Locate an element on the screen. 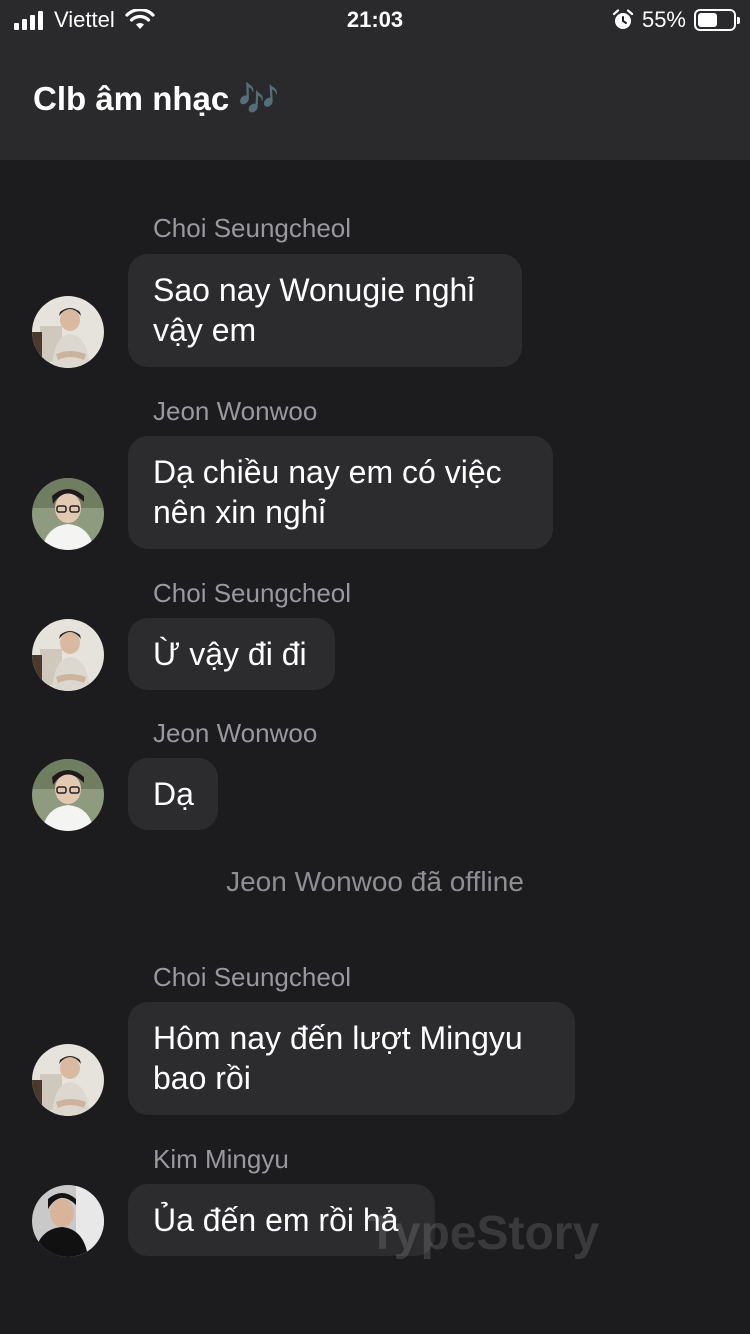 The width and height of the screenshot is (750, 1334). message-line: Dạ is located at coordinates (173, 794).